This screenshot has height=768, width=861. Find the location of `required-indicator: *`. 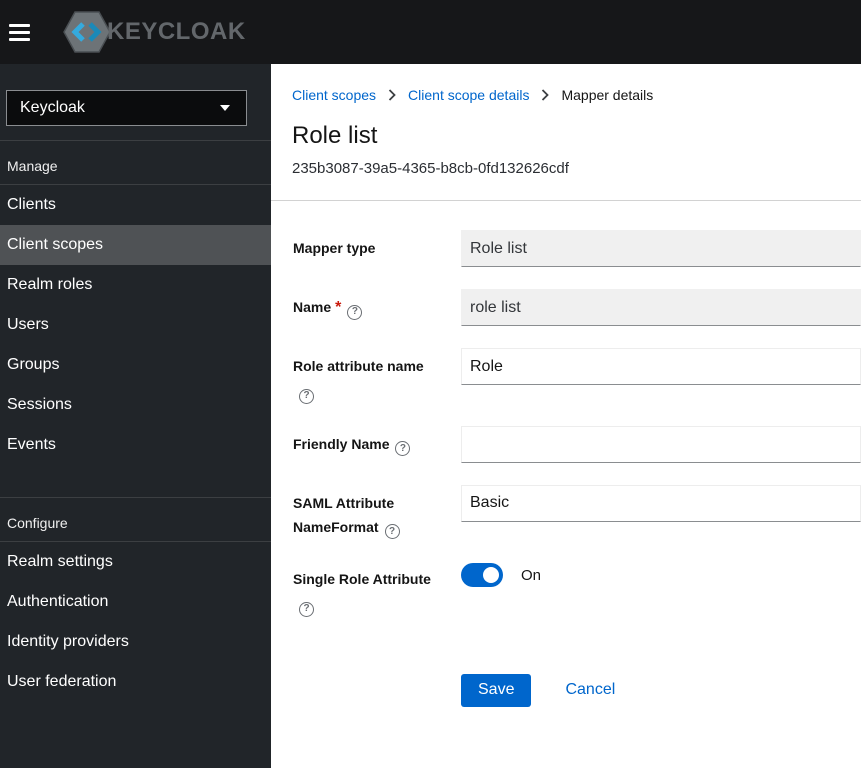

required-indicator: * is located at coordinates (338, 307).